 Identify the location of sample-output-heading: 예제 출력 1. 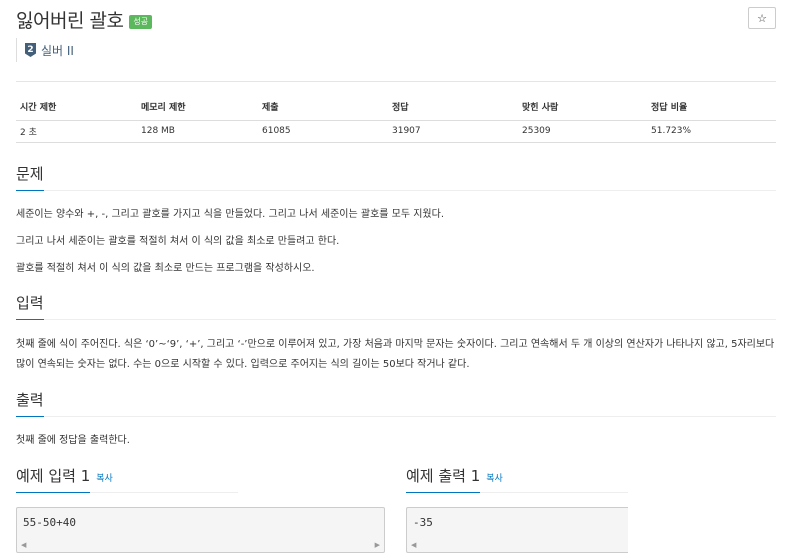
(443, 479).